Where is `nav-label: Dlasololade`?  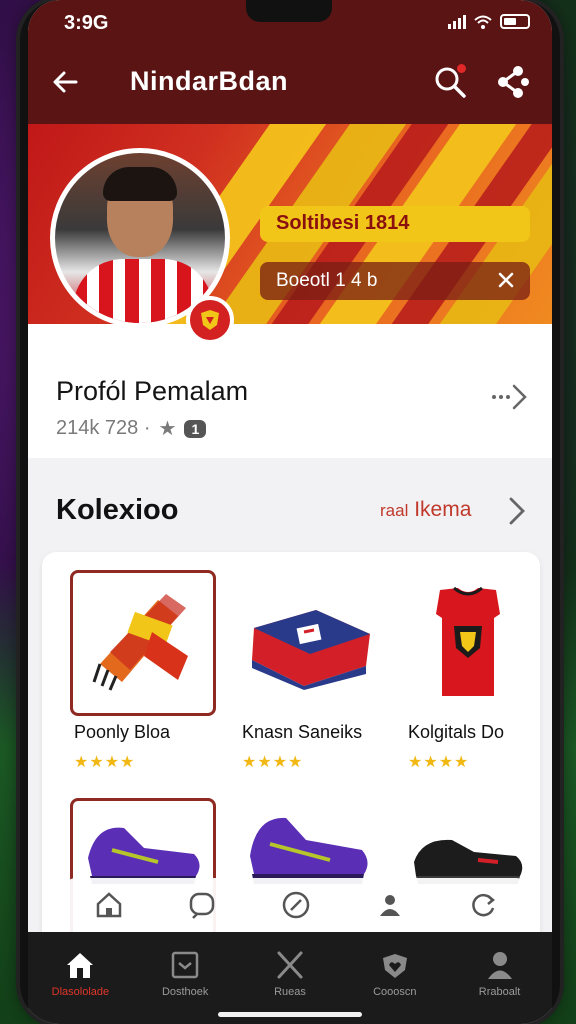 nav-label: Dlasololade is located at coordinates (80, 992).